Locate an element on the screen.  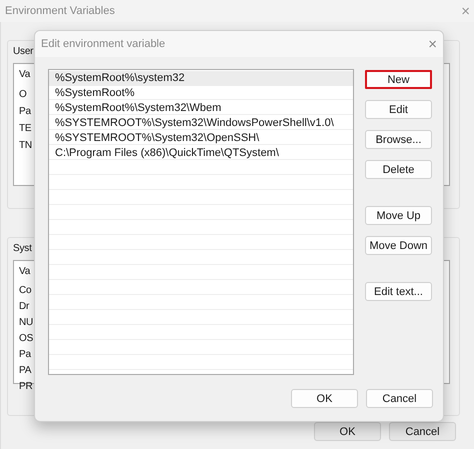
list-item: Dr is located at coordinates (24, 306).